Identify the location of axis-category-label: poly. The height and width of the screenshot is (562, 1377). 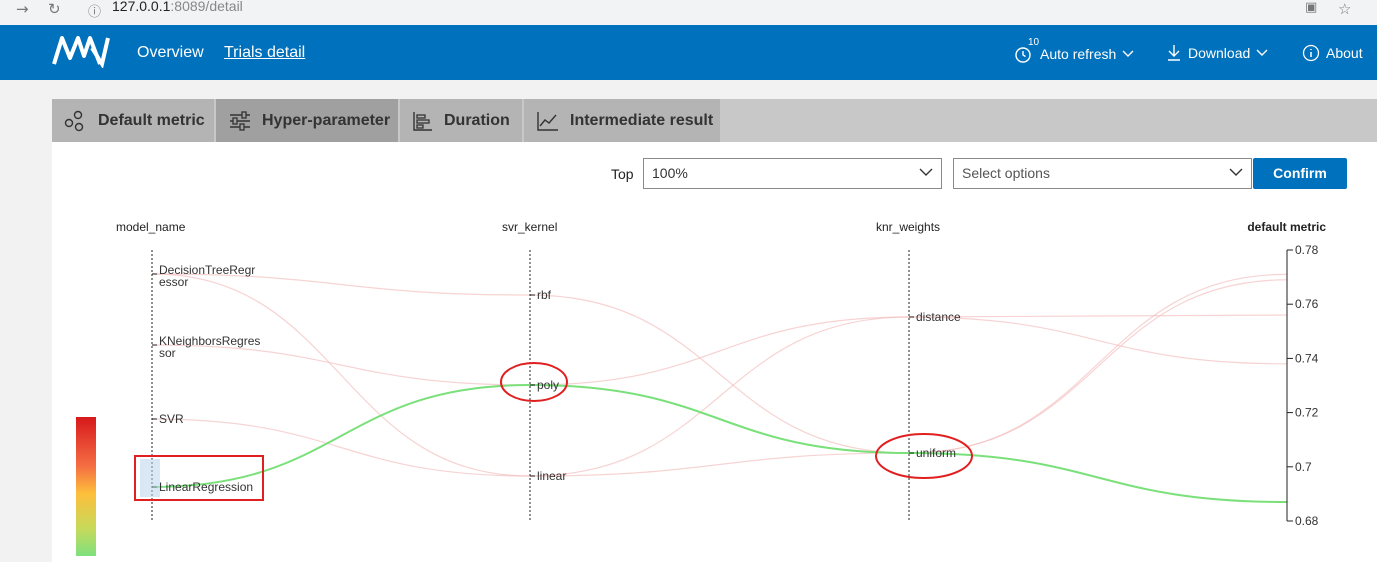
(548, 385).